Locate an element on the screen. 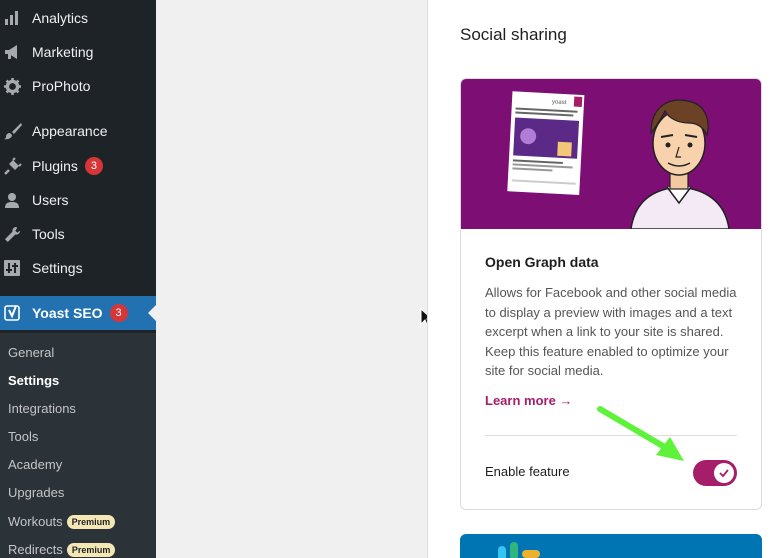 This screenshot has width=780, height=558. checkmark-icon is located at coordinates (724, 473).